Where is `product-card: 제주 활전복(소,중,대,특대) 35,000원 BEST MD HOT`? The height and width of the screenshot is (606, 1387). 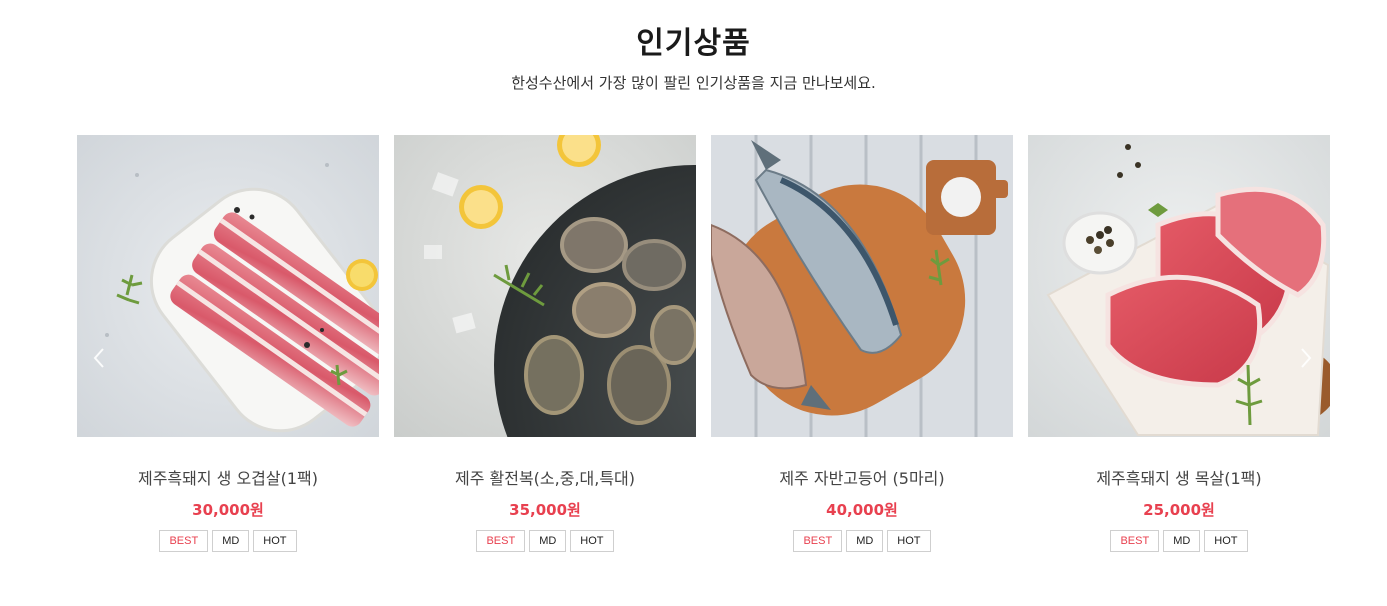 product-card: 제주 활전복(소,중,대,특대) 35,000원 BEST MD HOT is located at coordinates (545, 343).